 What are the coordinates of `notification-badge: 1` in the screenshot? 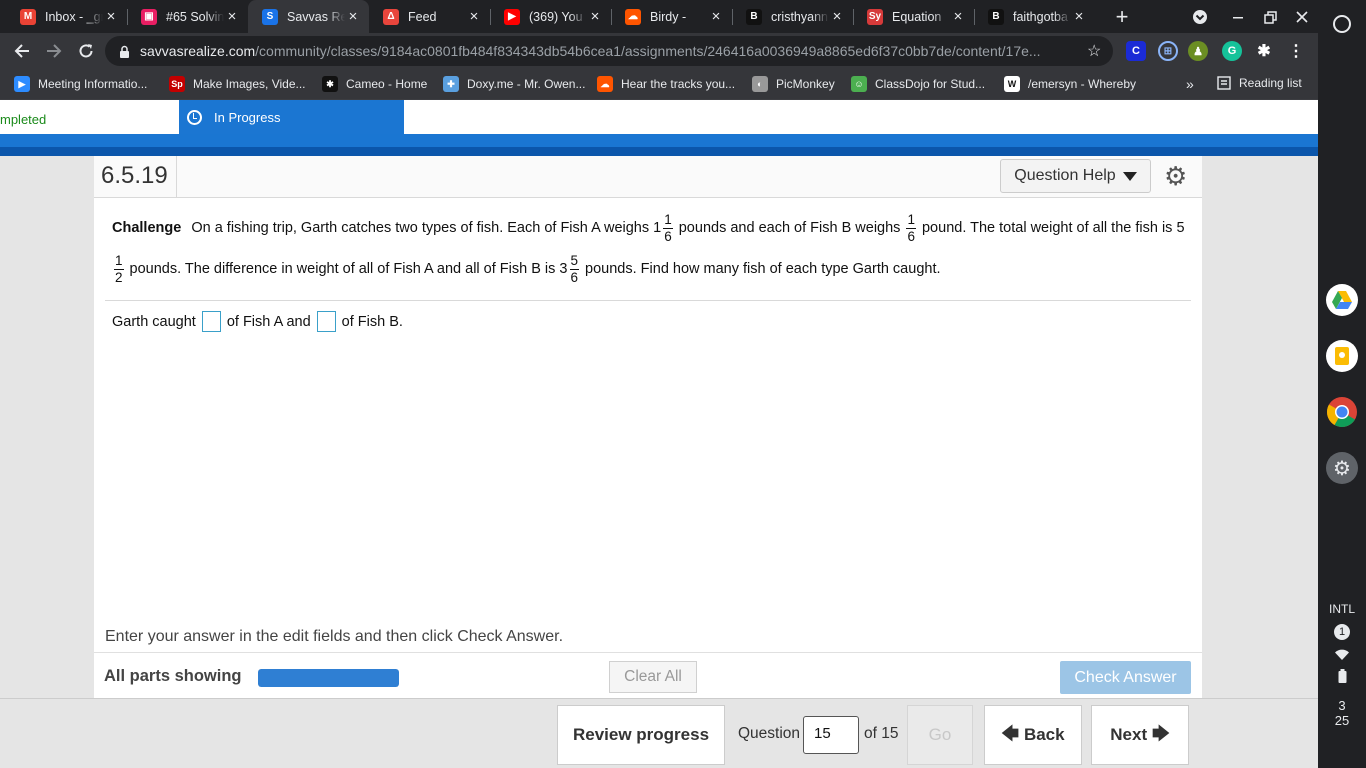 It's located at (1342, 632).